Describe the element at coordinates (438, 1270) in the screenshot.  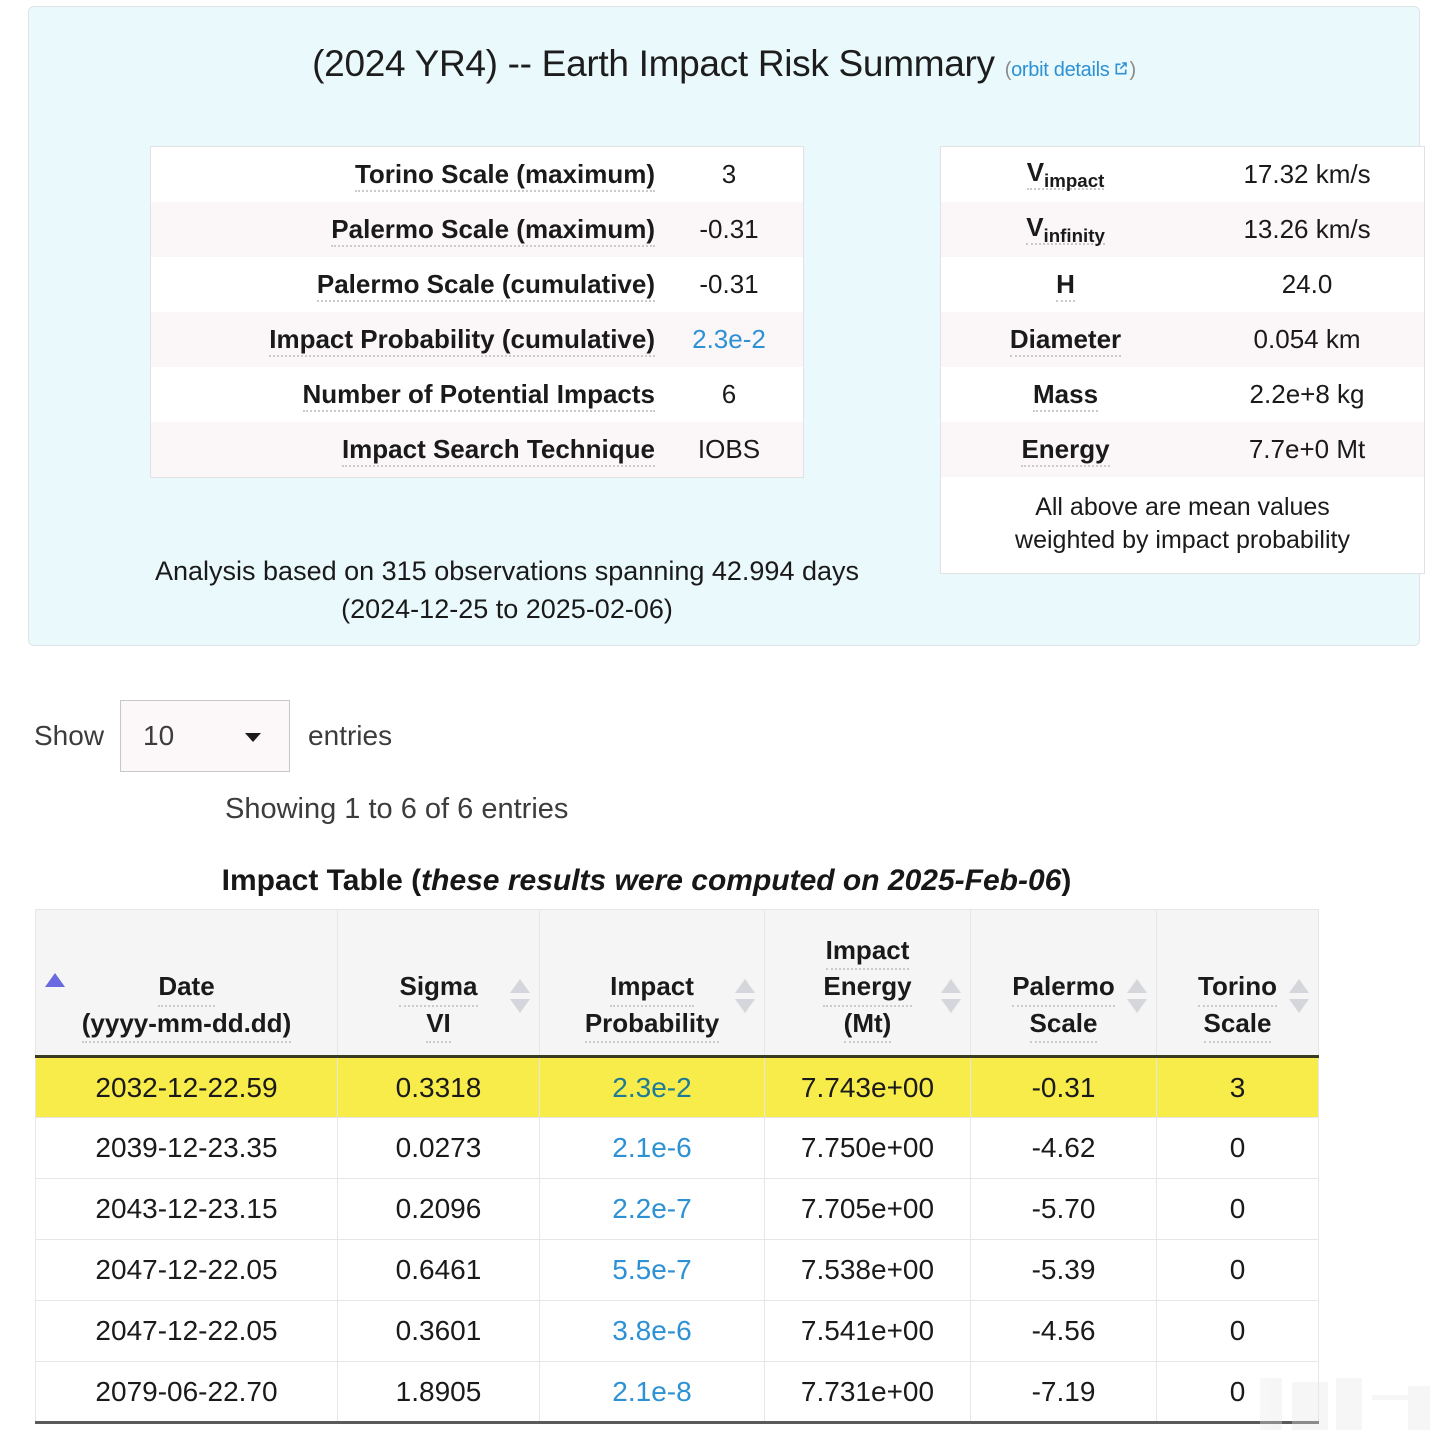
I see `cell-sigma: 0.6461` at that location.